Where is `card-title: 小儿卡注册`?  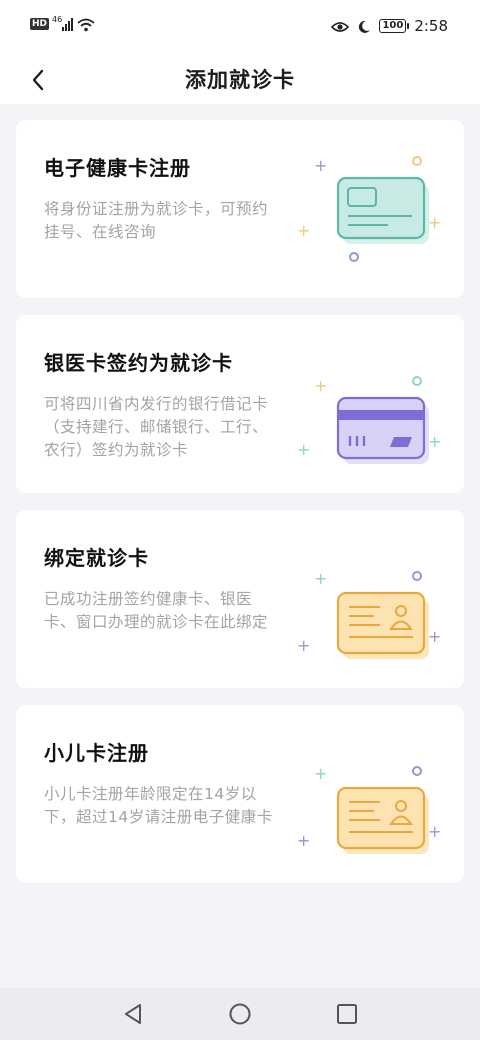
card-title: 小儿卡注册 is located at coordinates (96, 753).